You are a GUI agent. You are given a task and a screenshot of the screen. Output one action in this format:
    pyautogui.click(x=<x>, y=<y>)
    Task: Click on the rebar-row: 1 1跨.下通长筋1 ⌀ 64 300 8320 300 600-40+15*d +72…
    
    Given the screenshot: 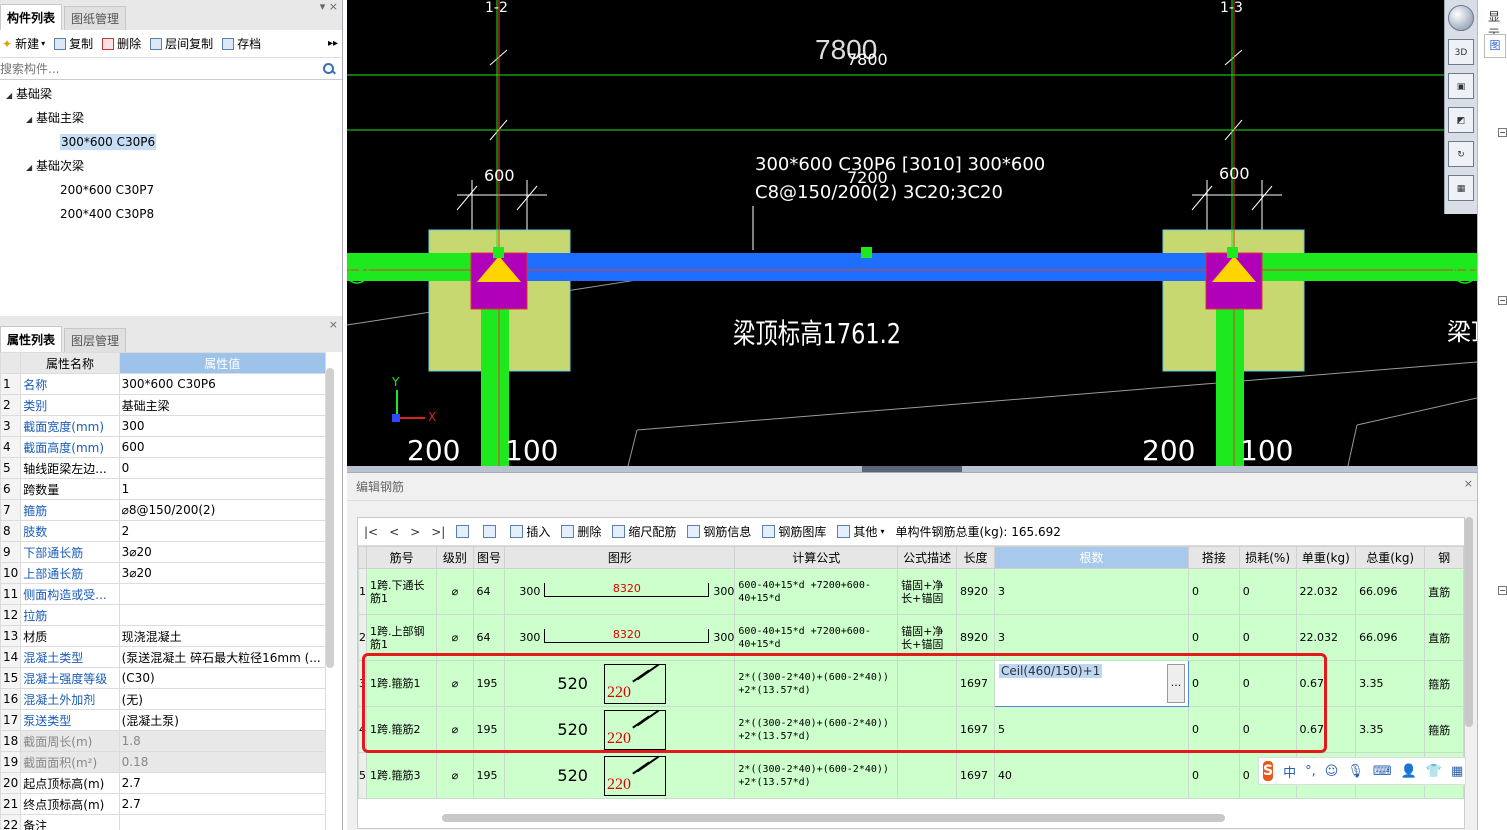 What is the action you would take?
    pyautogui.click(x=911, y=591)
    